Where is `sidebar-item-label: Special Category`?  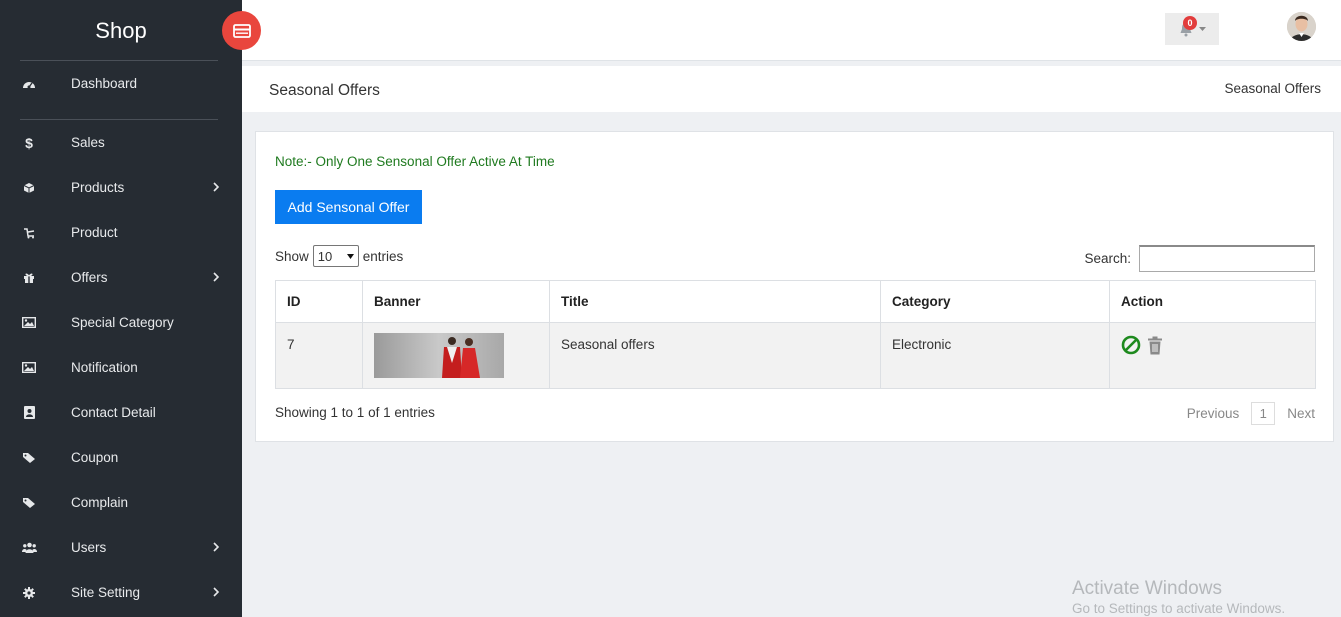 sidebar-item-label: Special Category is located at coordinates (122, 322).